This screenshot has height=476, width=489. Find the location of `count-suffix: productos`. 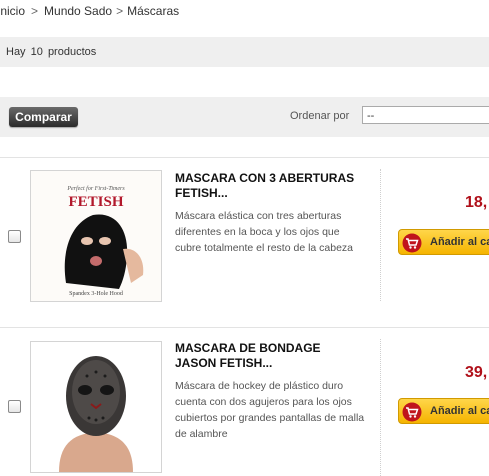

count-suffix: productos is located at coordinates (72, 52).